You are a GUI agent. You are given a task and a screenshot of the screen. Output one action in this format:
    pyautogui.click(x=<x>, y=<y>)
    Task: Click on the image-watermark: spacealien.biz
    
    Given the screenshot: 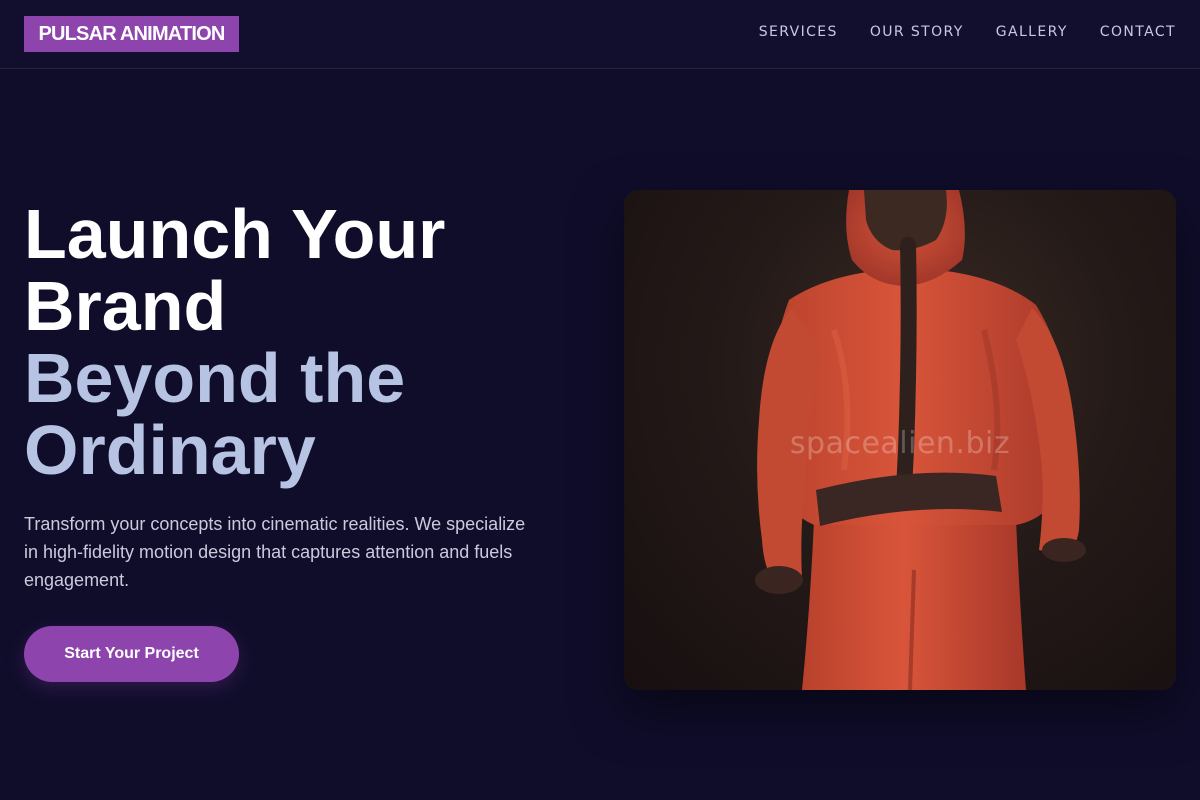 What is the action you would take?
    pyautogui.click(x=900, y=443)
    